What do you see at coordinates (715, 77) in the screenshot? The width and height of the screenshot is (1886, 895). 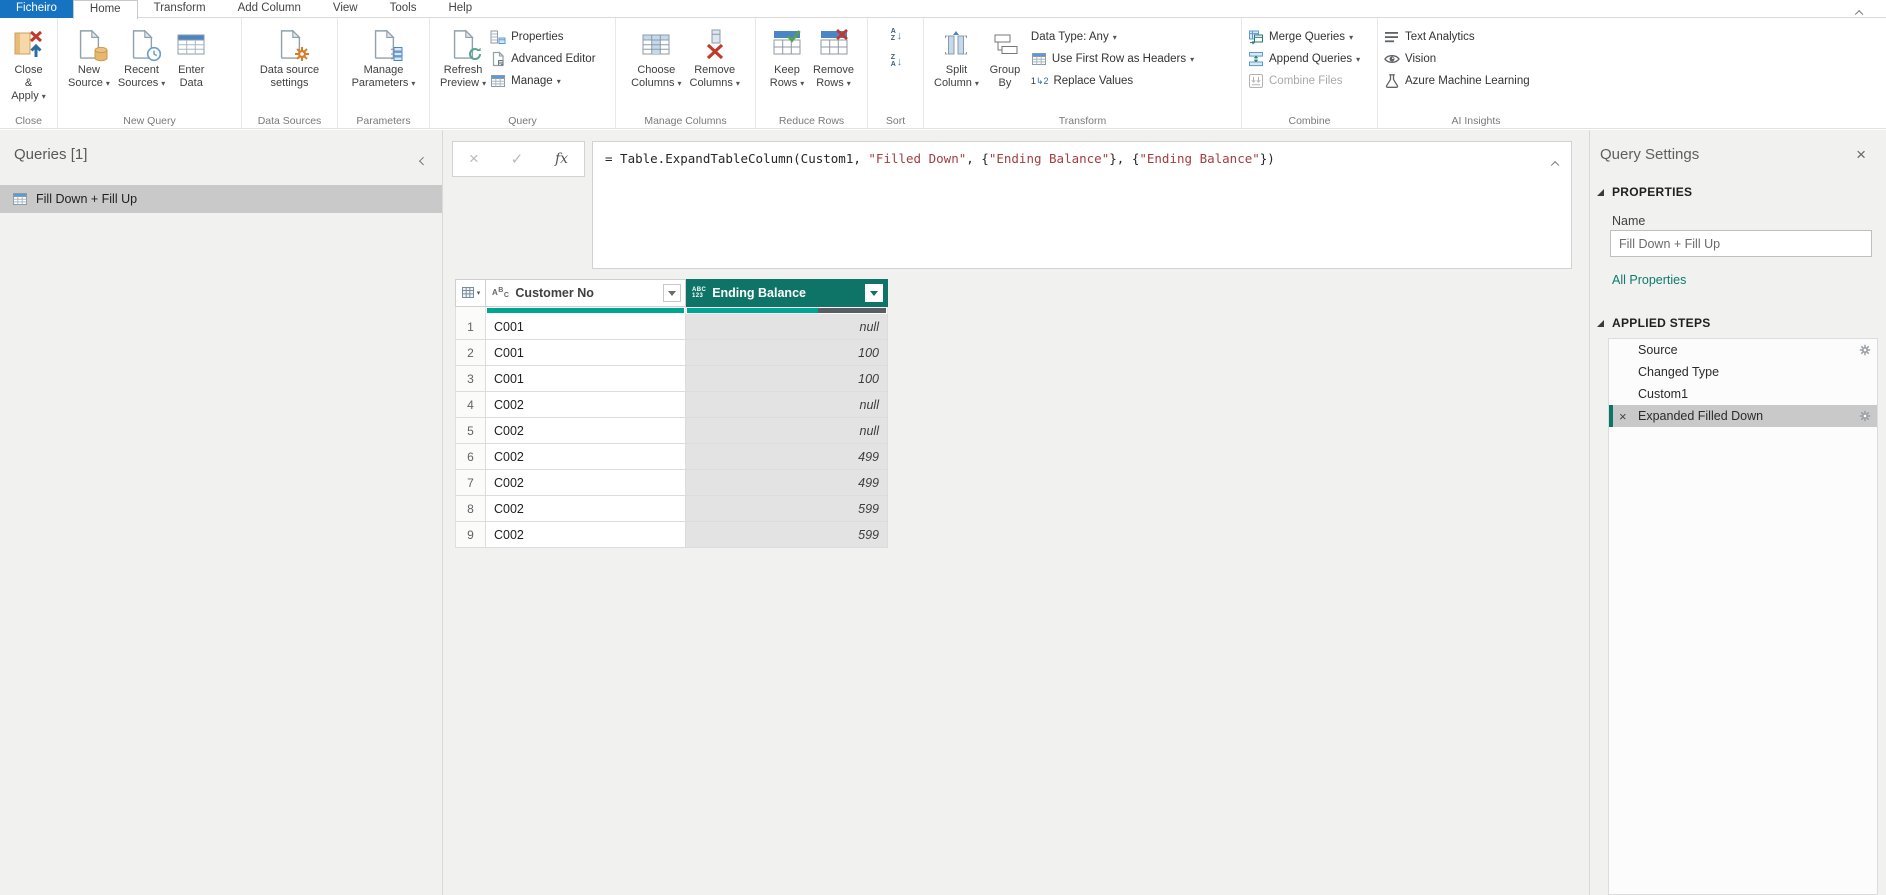 I see `remove-columns-label: Remove Columns` at bounding box center [715, 77].